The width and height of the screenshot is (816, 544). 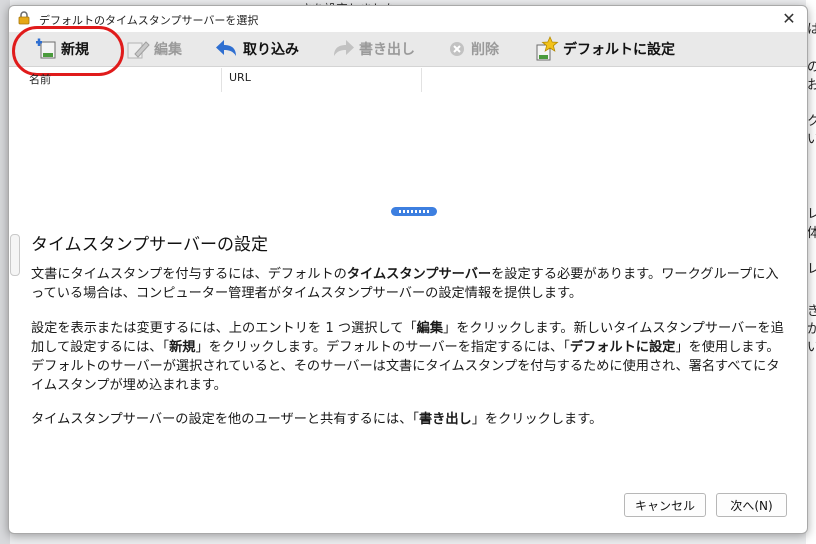 What do you see at coordinates (24, 18) in the screenshot?
I see `lock-icon` at bounding box center [24, 18].